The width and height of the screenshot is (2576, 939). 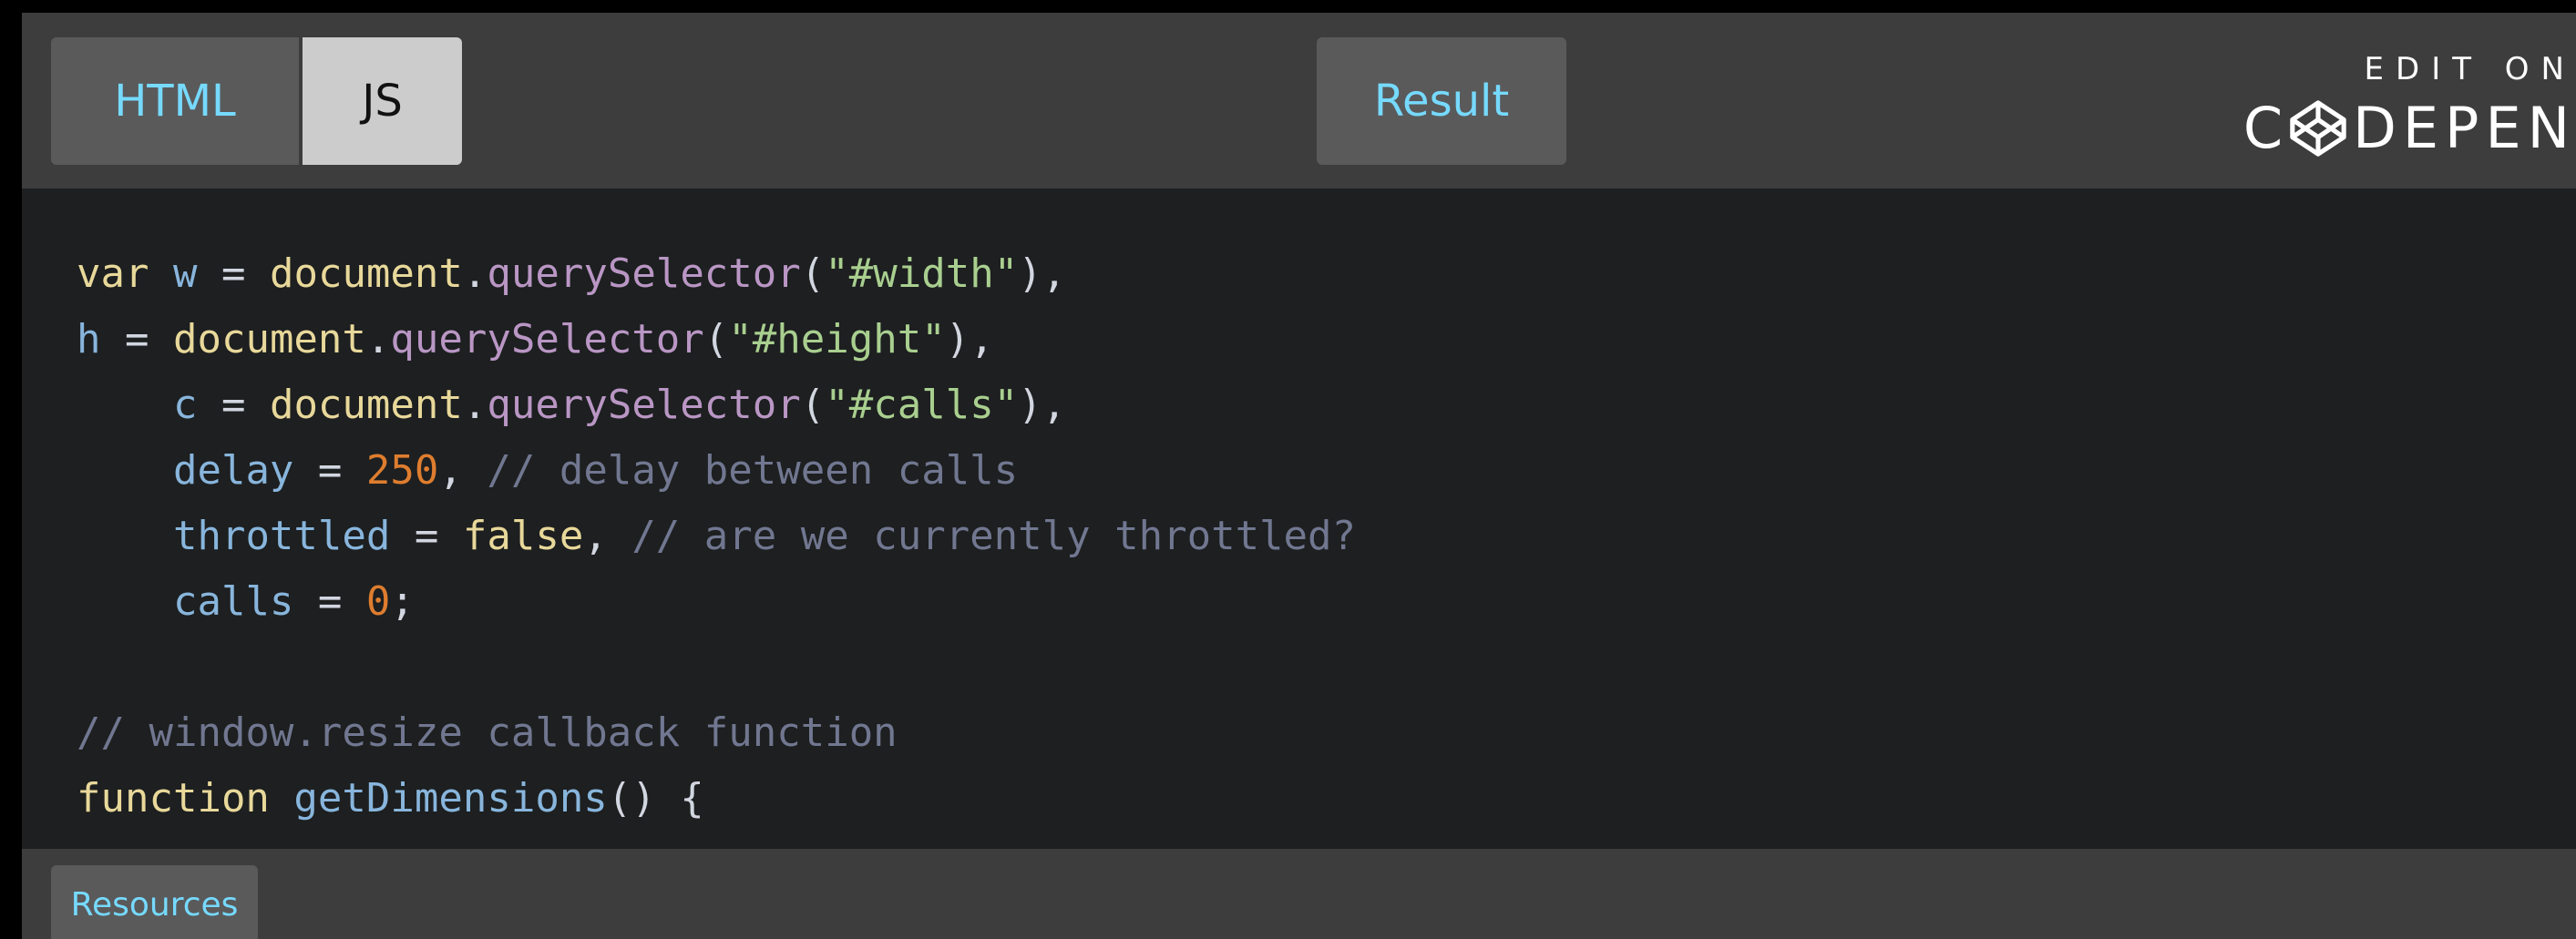 I want to click on code-token: "#height", so click(x=837, y=339).